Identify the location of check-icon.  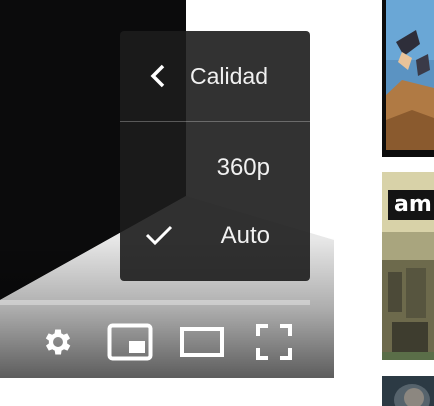
(159, 235).